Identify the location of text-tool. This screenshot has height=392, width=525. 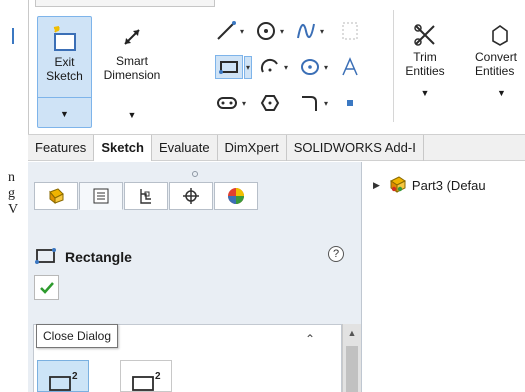
(361, 67).